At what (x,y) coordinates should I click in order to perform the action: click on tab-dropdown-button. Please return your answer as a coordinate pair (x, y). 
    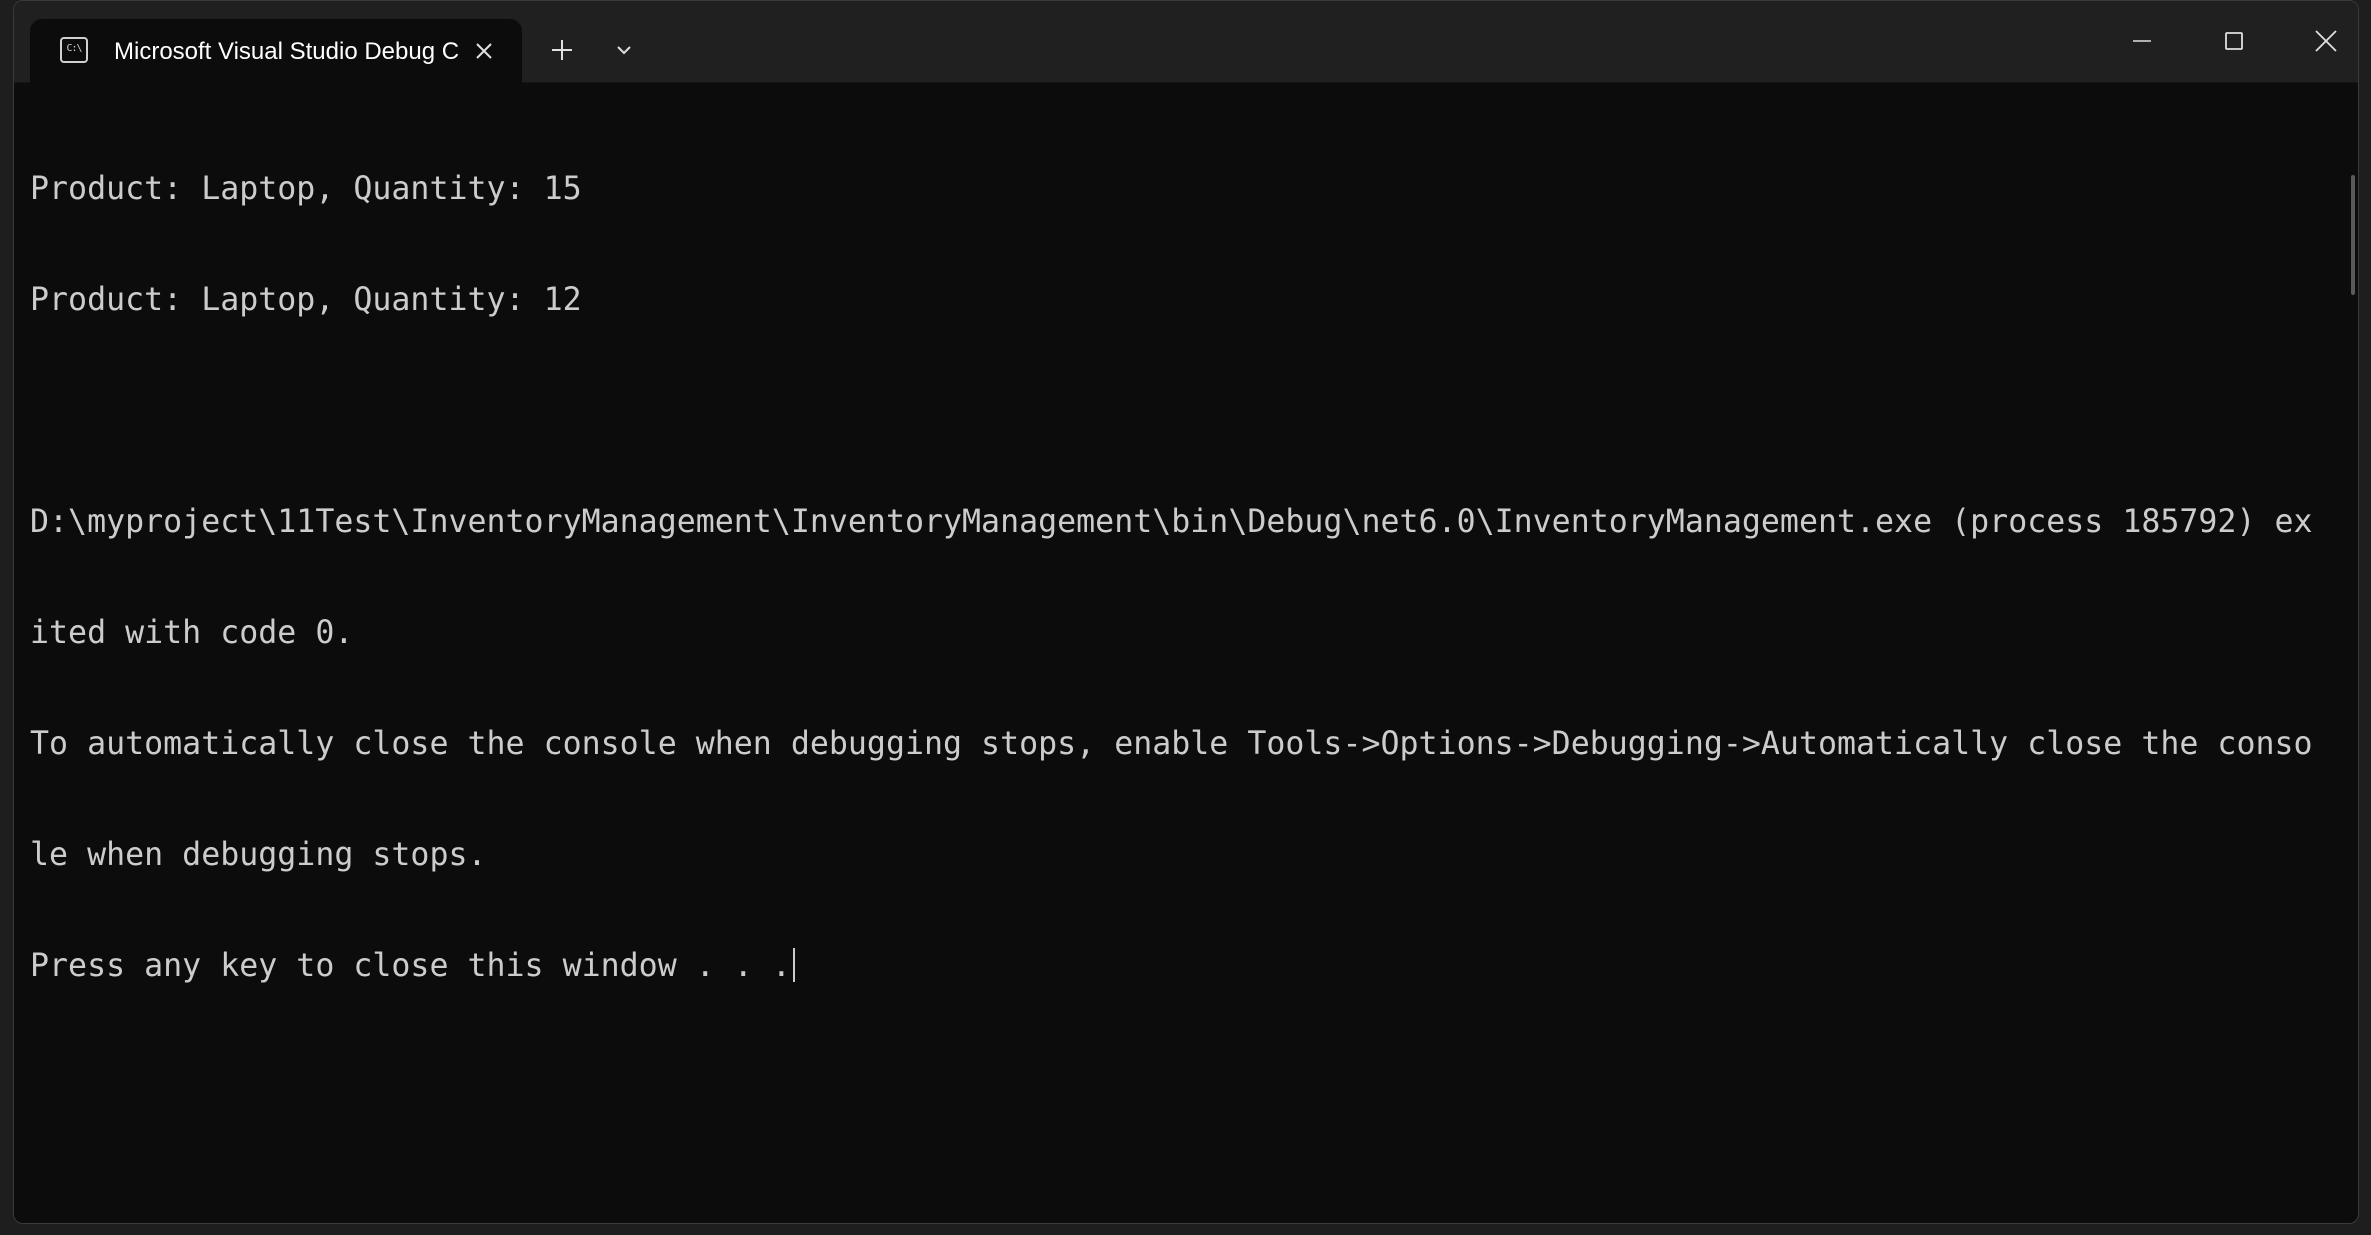
    Looking at the image, I should click on (624, 50).